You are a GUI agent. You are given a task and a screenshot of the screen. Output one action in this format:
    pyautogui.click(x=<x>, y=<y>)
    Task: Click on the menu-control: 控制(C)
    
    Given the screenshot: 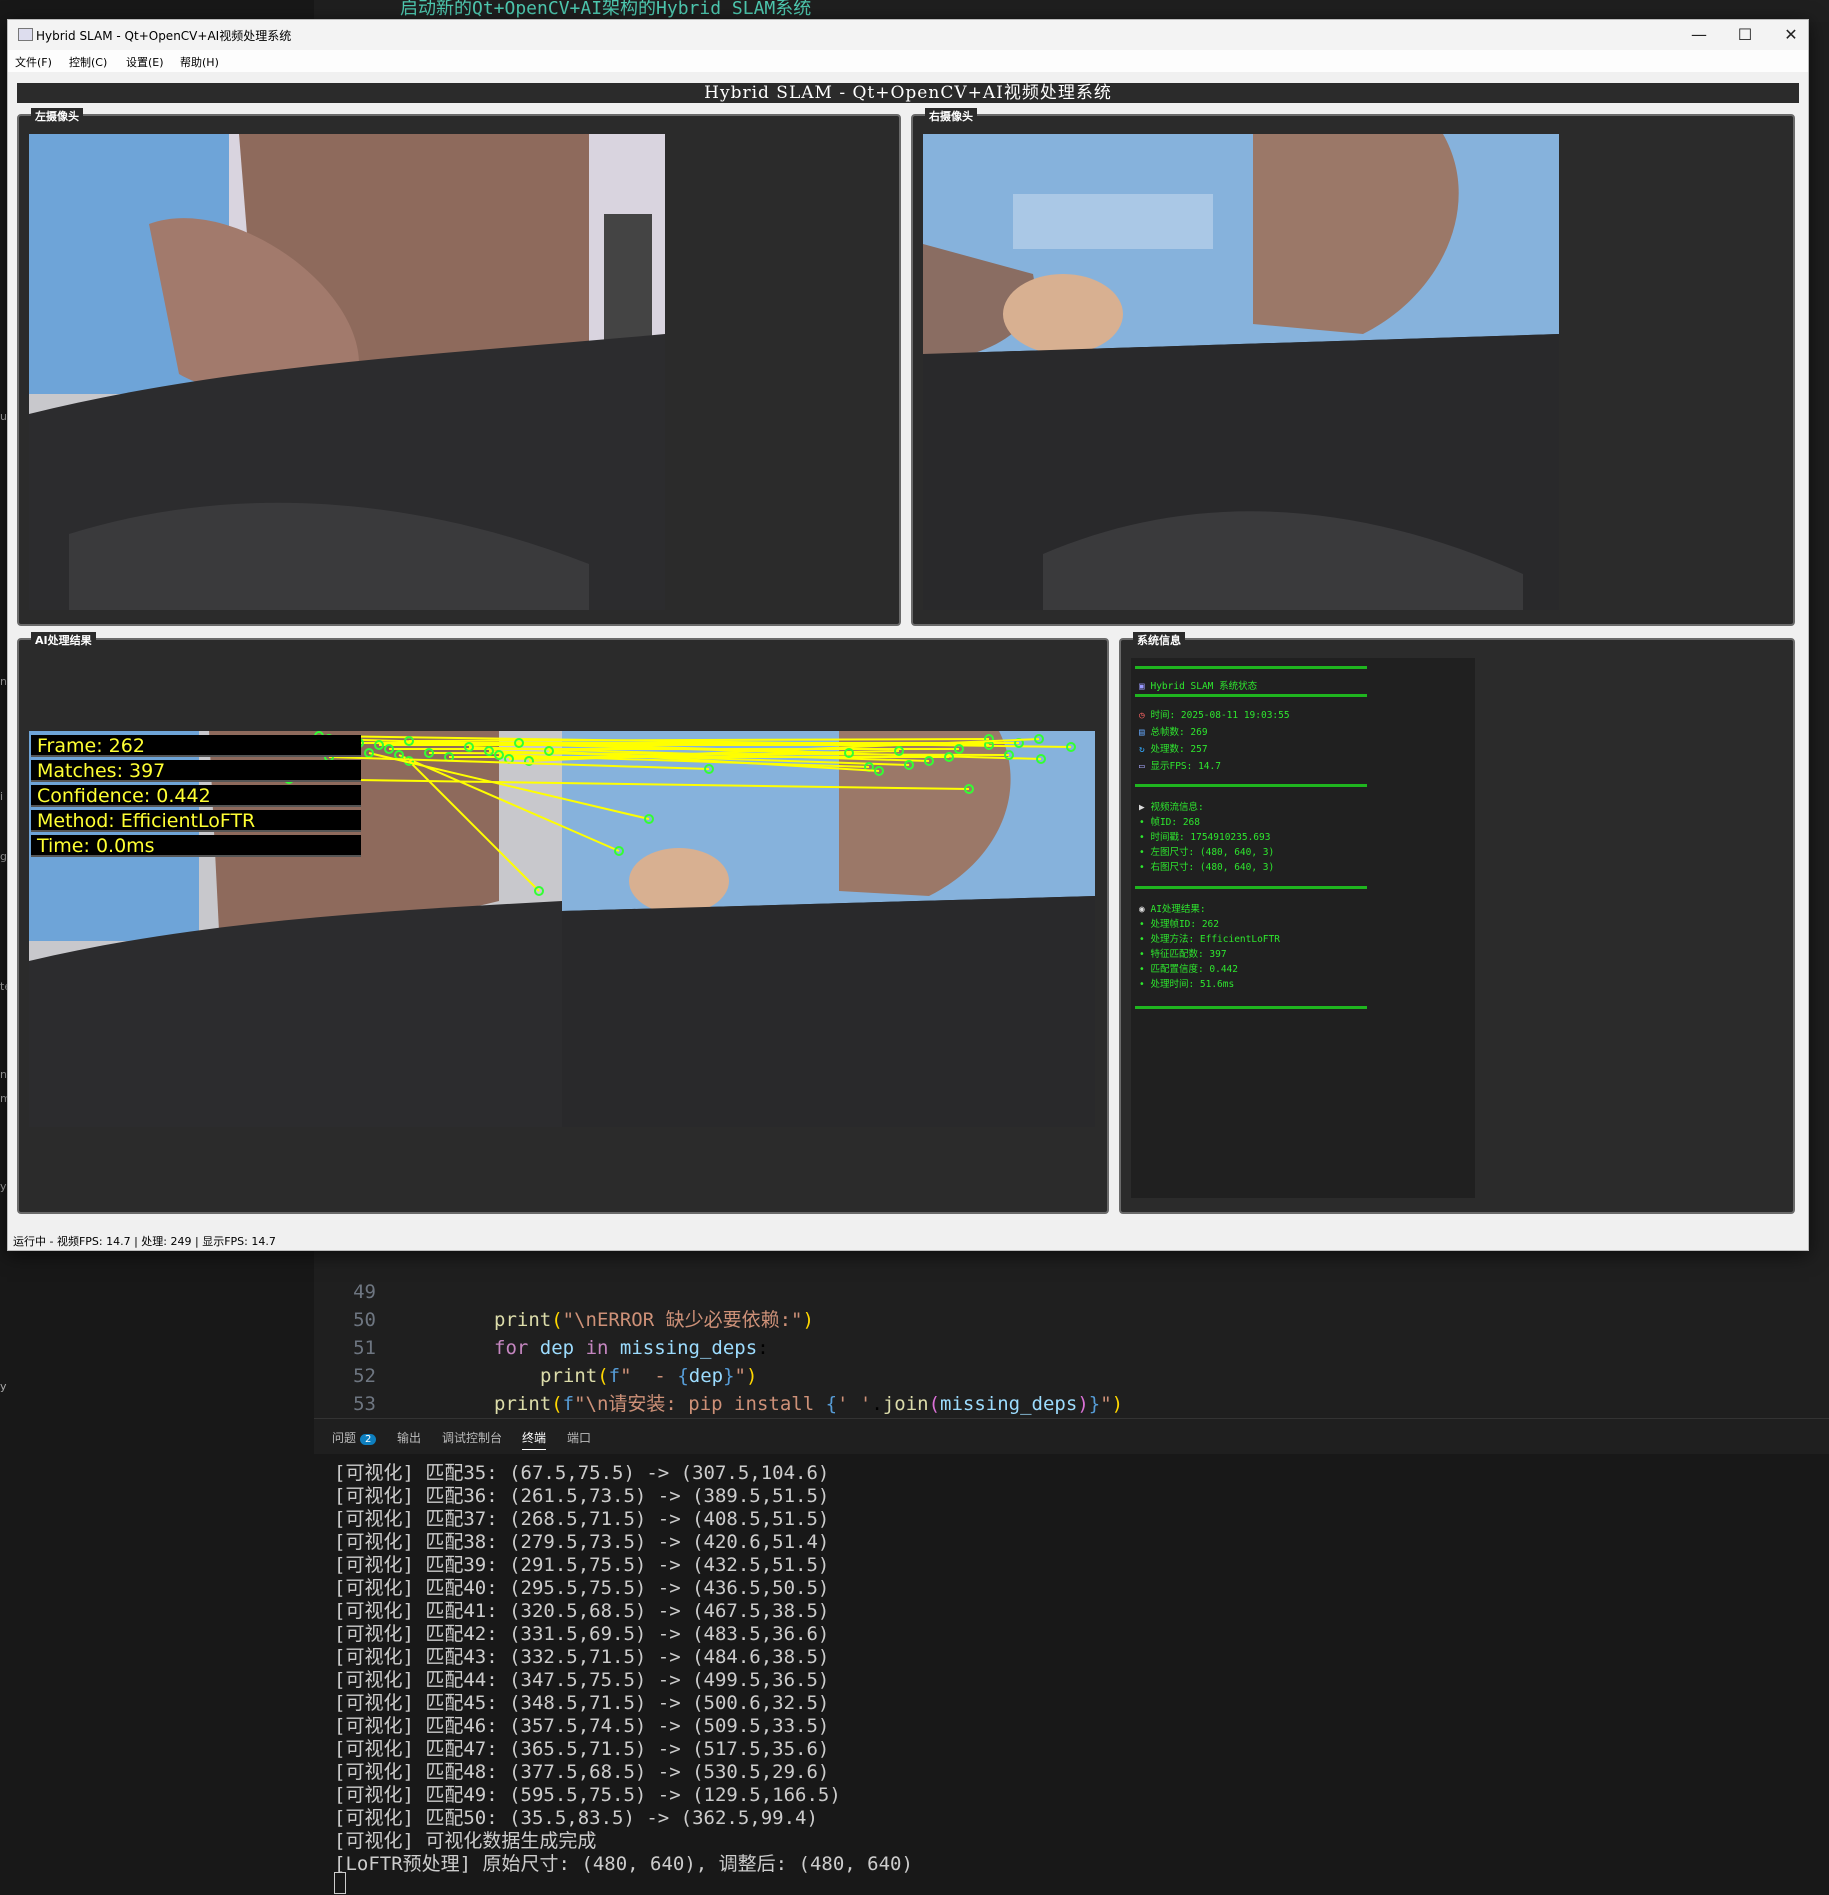 What is the action you would take?
    pyautogui.click(x=88, y=62)
    